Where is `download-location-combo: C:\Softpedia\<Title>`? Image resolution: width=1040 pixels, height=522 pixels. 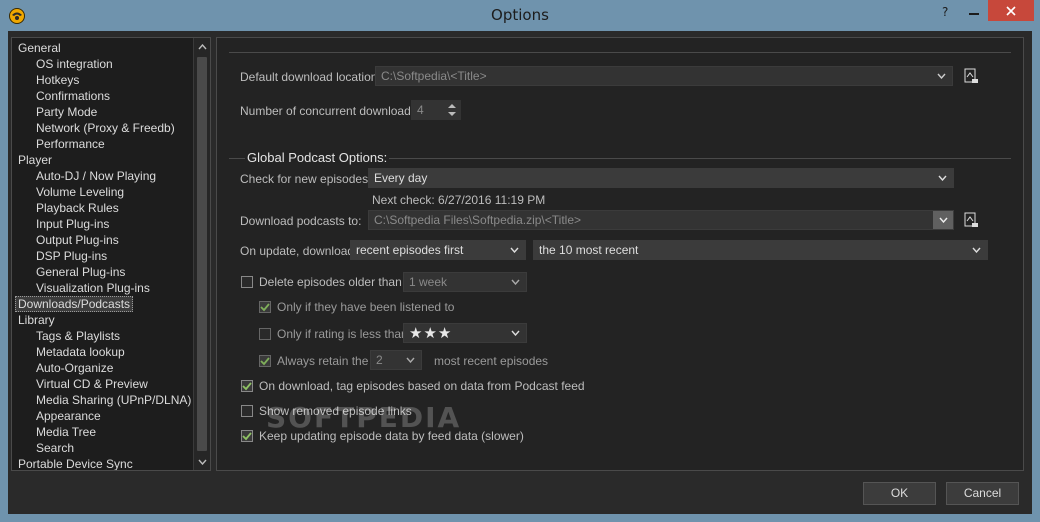
download-location-combo: C:\Softpedia\<Title> is located at coordinates (664, 76).